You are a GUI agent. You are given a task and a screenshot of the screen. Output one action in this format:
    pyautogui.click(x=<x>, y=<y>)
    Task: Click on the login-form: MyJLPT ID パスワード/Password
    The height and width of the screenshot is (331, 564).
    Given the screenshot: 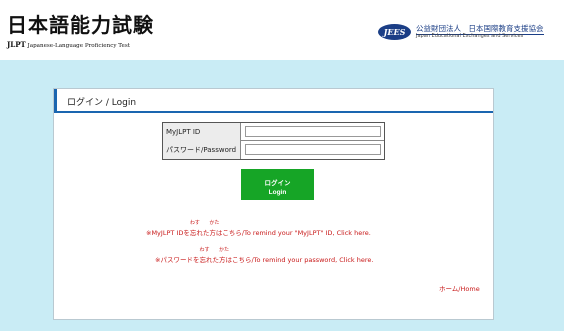 What is the action you would take?
    pyautogui.click(x=273, y=141)
    